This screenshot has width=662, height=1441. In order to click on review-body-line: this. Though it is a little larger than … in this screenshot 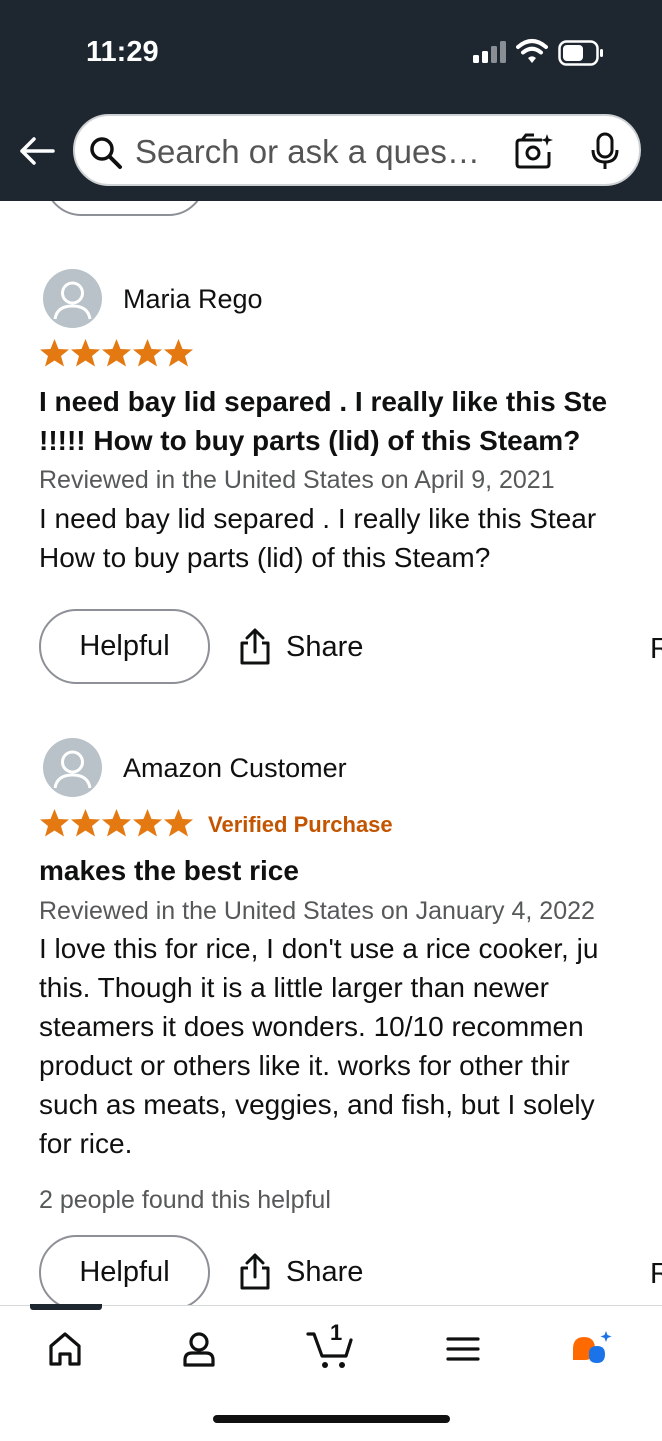, I will do `click(294, 987)`.